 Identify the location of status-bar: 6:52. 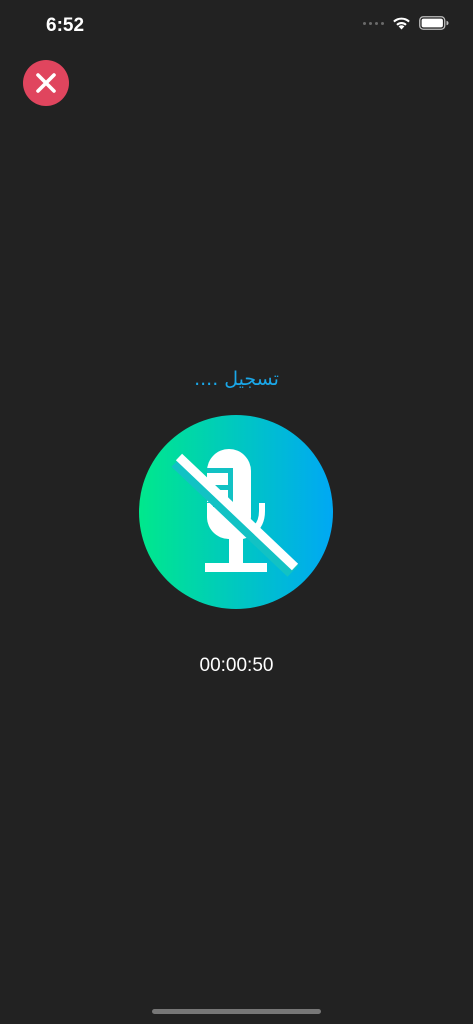
(236, 25).